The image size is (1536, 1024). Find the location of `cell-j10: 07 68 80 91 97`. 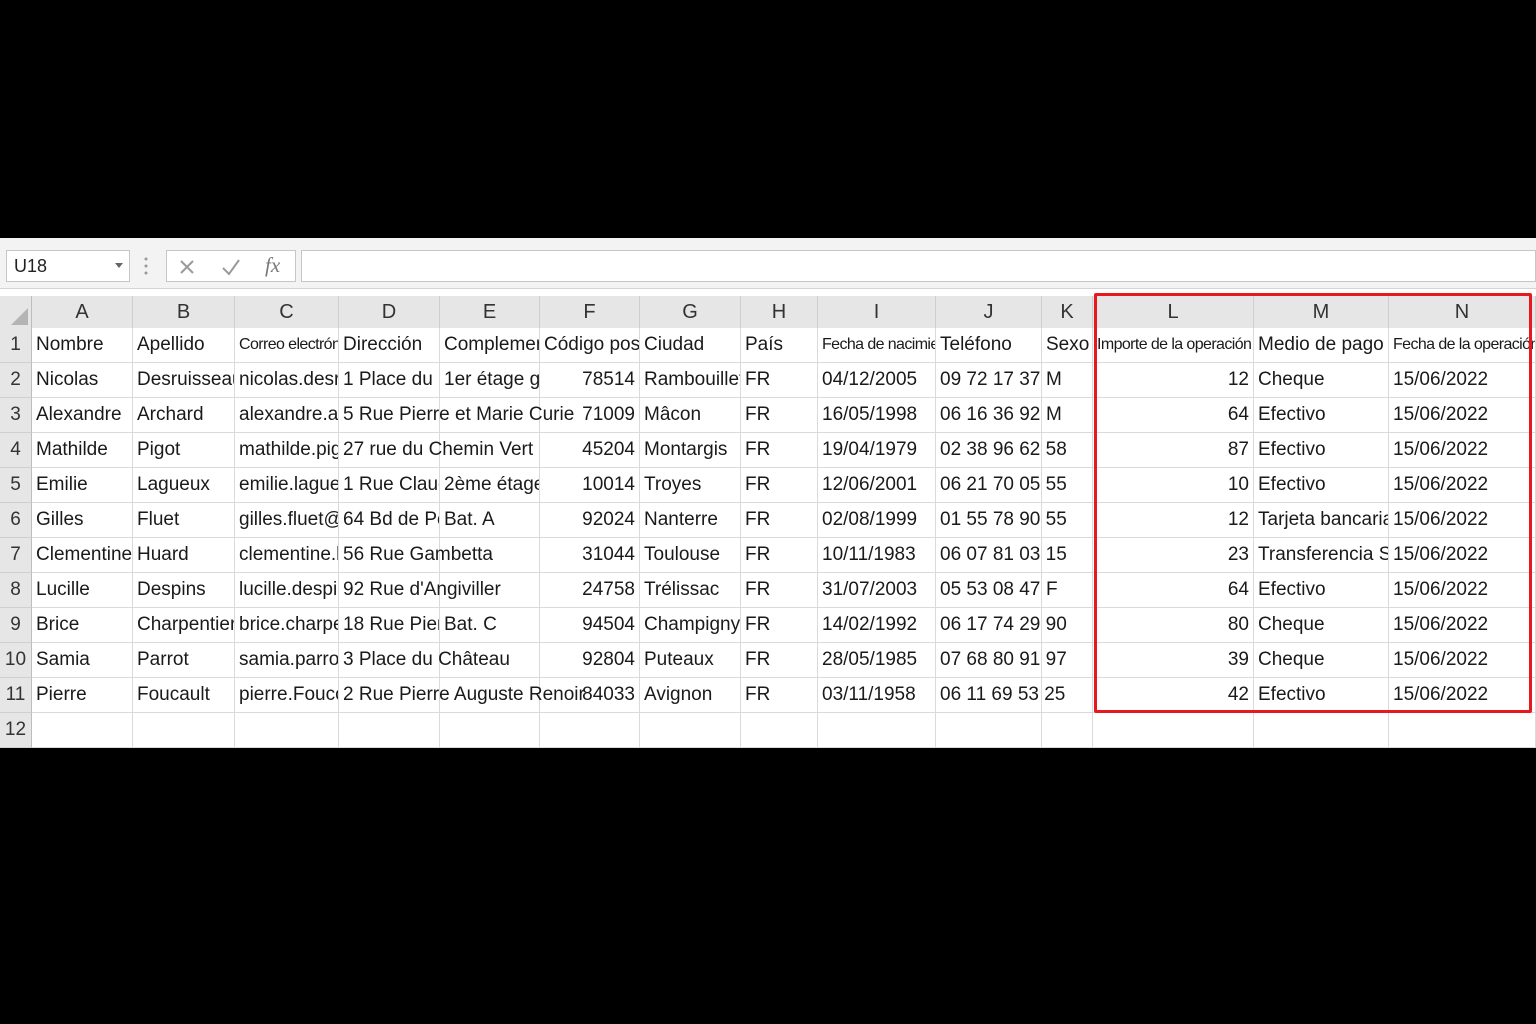

cell-j10: 07 68 80 91 97 is located at coordinates (1001, 660).